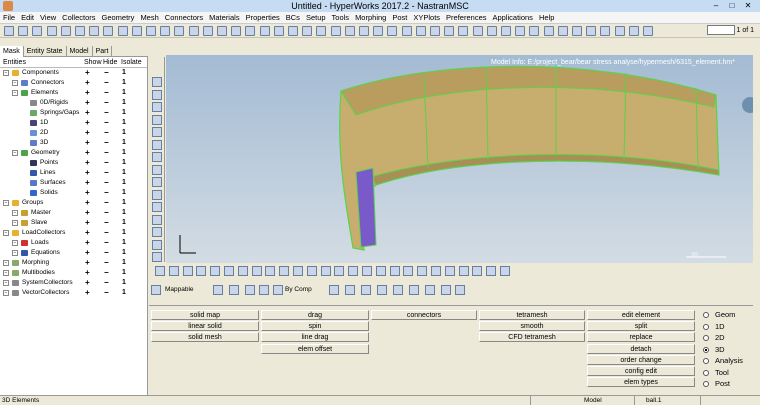 The height and width of the screenshot is (405, 760). I want to click on tab-model: Model, so click(80, 51).